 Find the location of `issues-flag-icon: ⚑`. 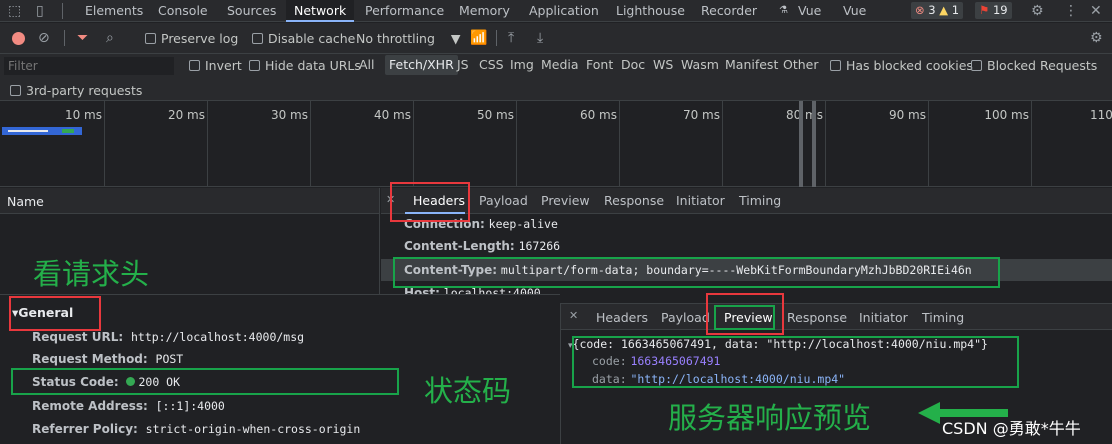

issues-flag-icon: ⚑ is located at coordinates (984, 10).